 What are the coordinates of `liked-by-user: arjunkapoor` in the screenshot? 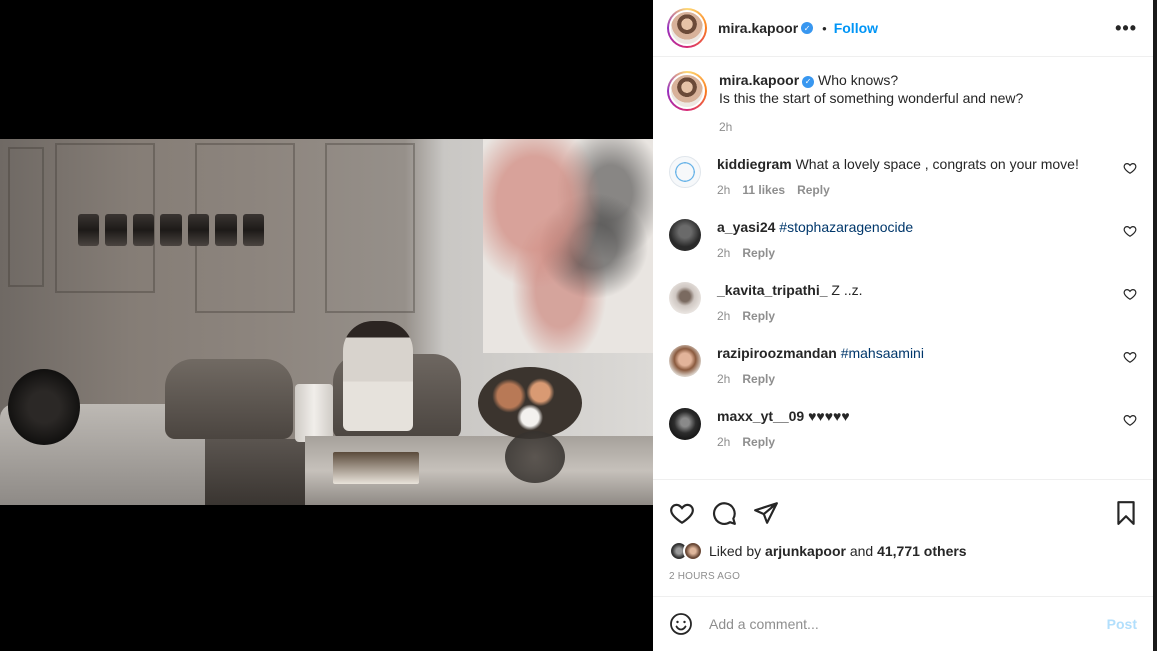 It's located at (805, 551).